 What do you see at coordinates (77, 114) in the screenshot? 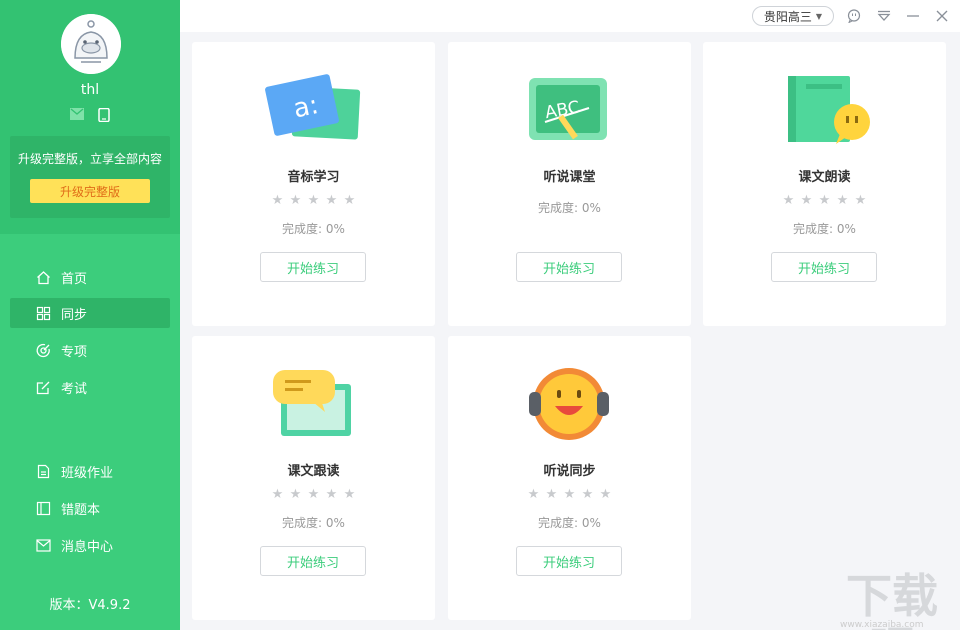
I see `email-icon` at bounding box center [77, 114].